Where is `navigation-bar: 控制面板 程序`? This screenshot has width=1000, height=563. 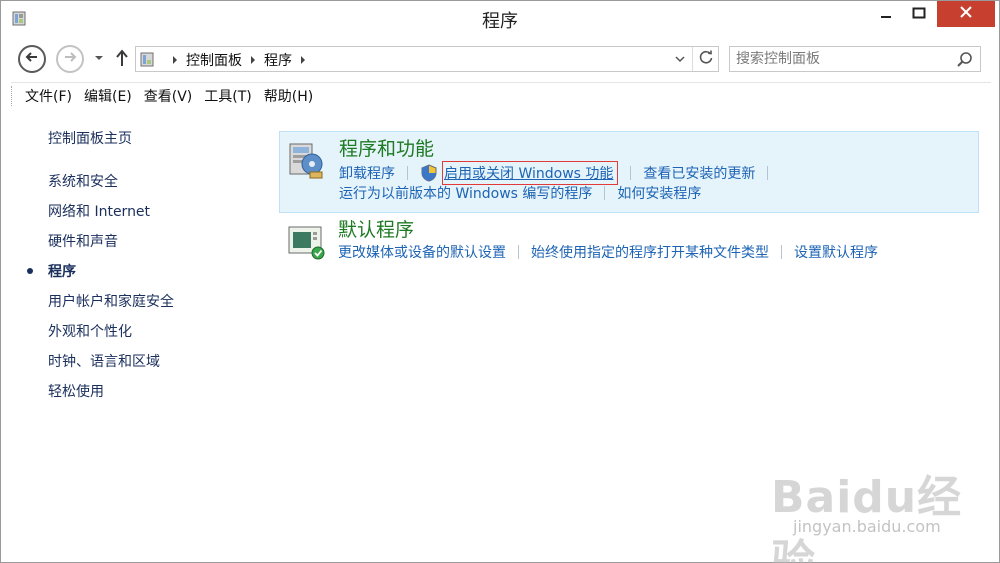
navigation-bar: 控制面板 程序 is located at coordinates (500, 59).